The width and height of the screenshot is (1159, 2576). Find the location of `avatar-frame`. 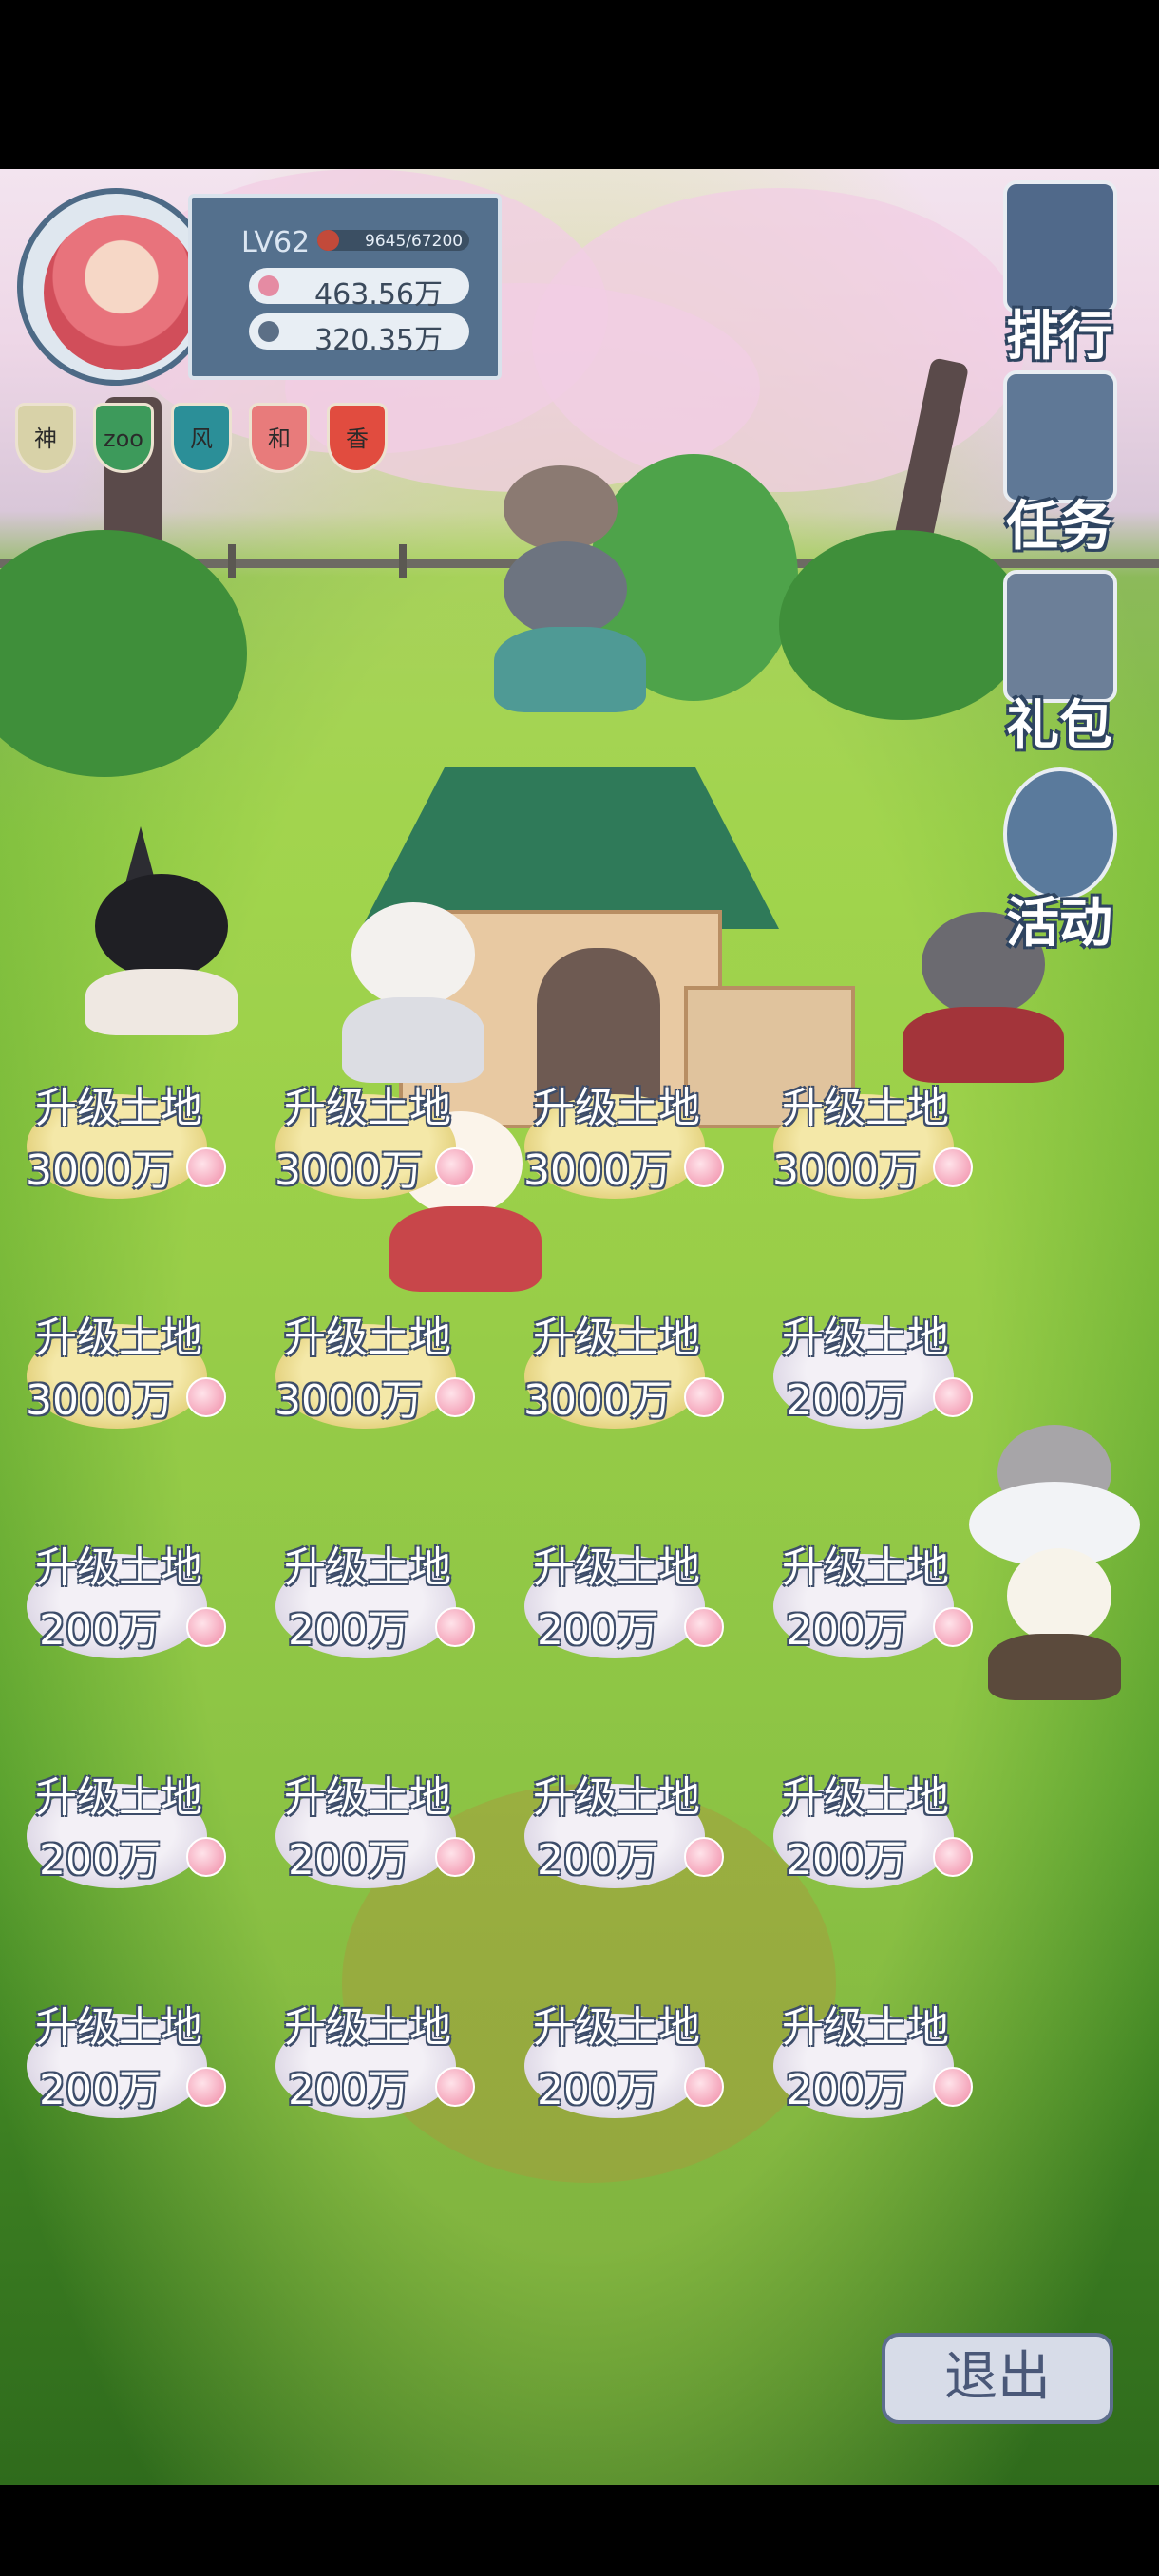

avatar-frame is located at coordinates (116, 287).